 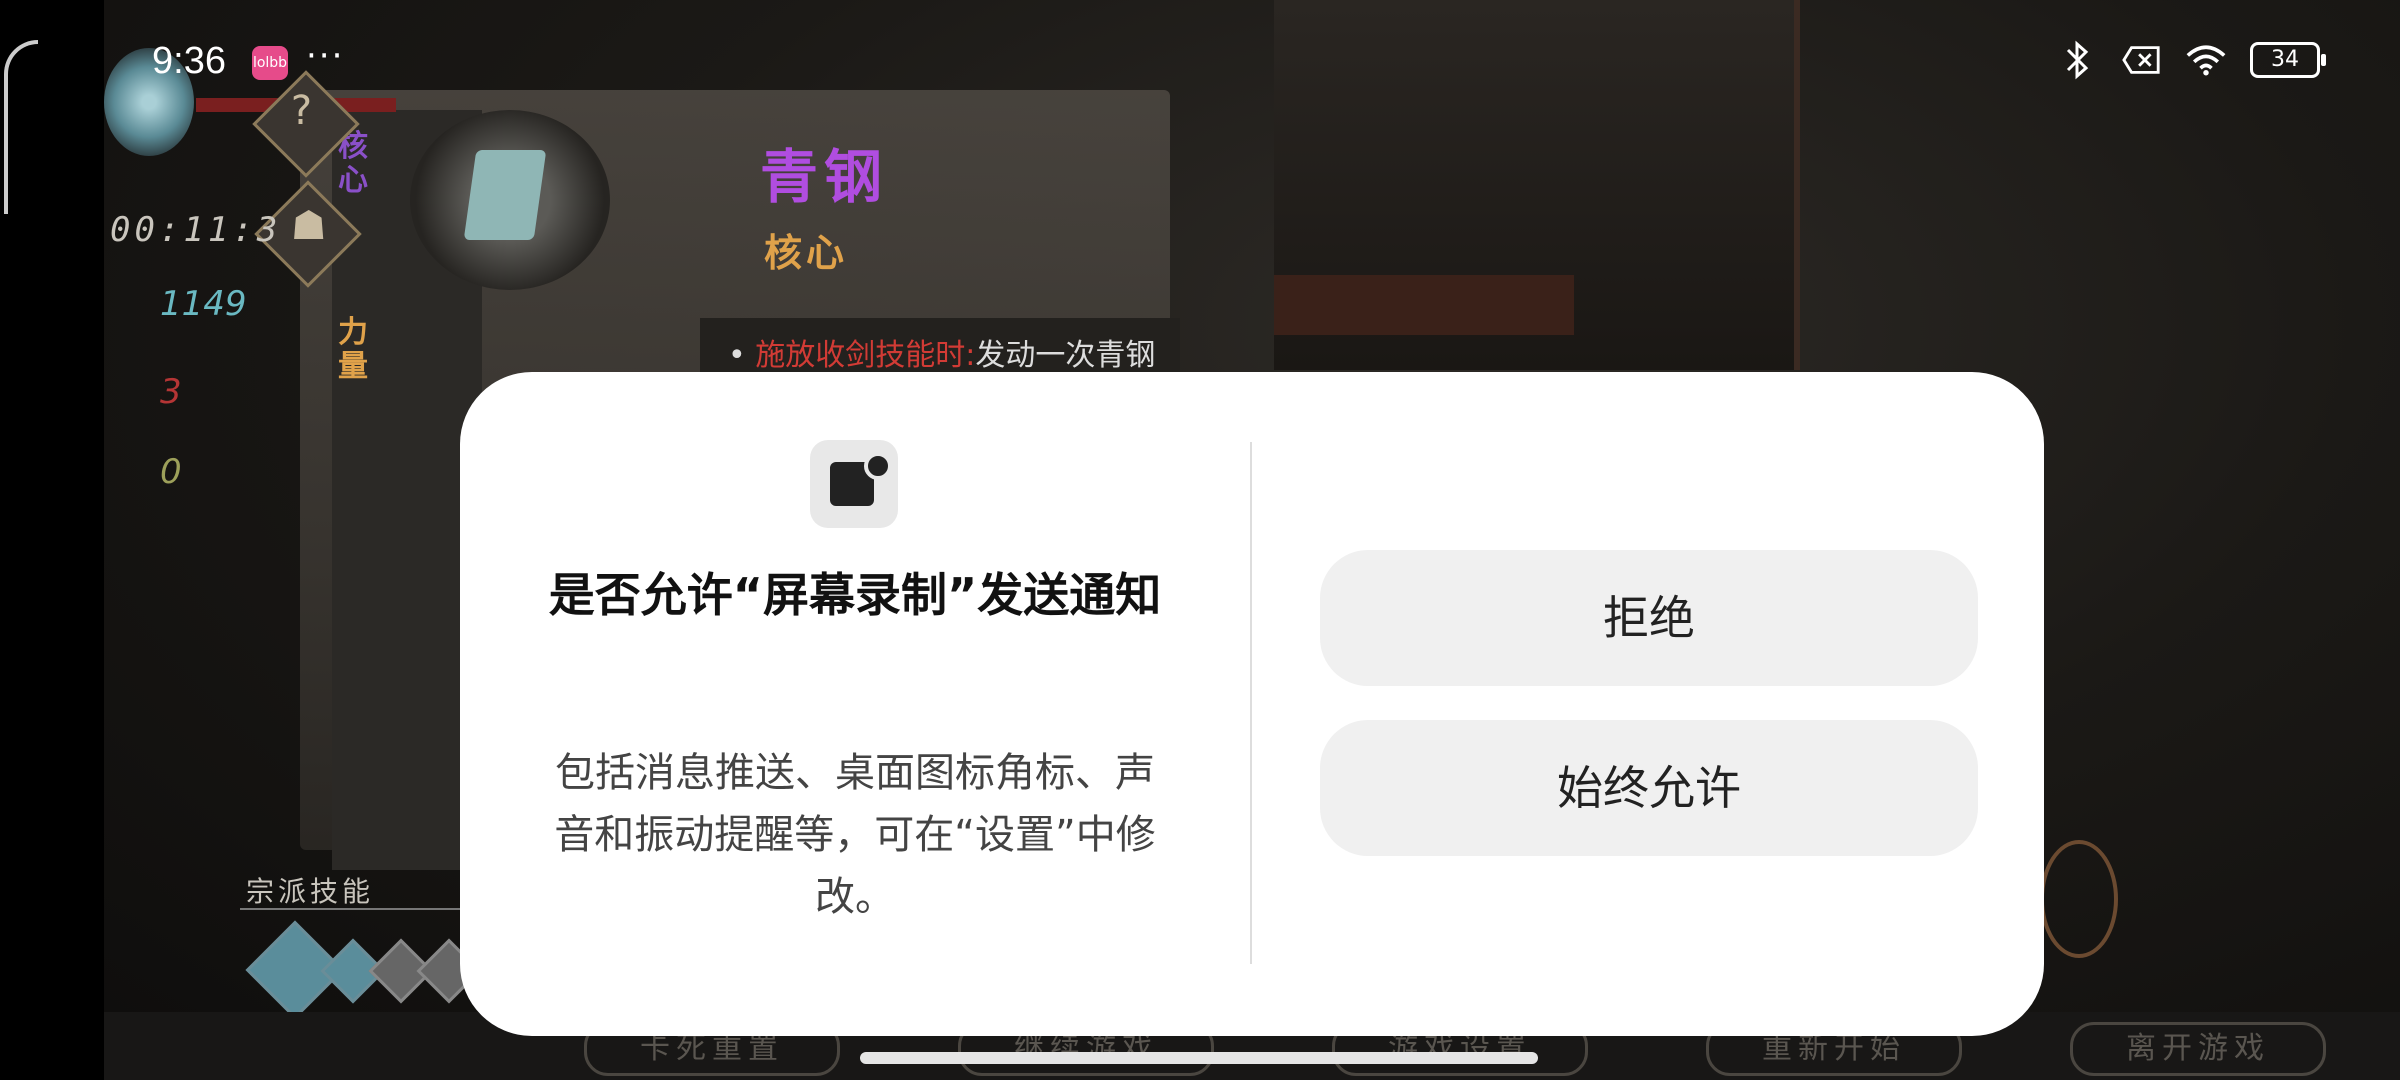 What do you see at coordinates (1065, 355) in the screenshot?
I see `item-desc-text: 发动一次青钢` at bounding box center [1065, 355].